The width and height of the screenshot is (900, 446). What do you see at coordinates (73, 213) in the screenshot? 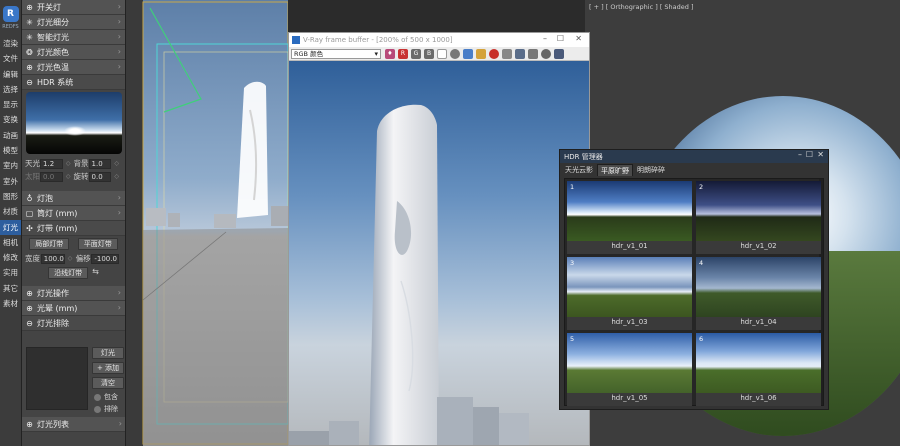
I see `rollout-rollouts_mid-1: ▢ 筒灯 (mm) ›` at bounding box center [73, 213].